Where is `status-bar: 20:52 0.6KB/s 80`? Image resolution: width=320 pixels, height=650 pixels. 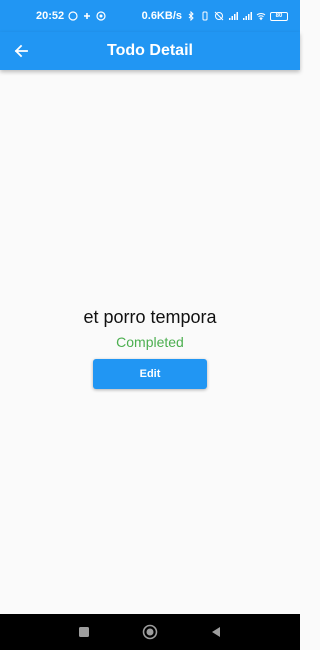
status-bar: 20:52 0.6KB/s 80 is located at coordinates (150, 16).